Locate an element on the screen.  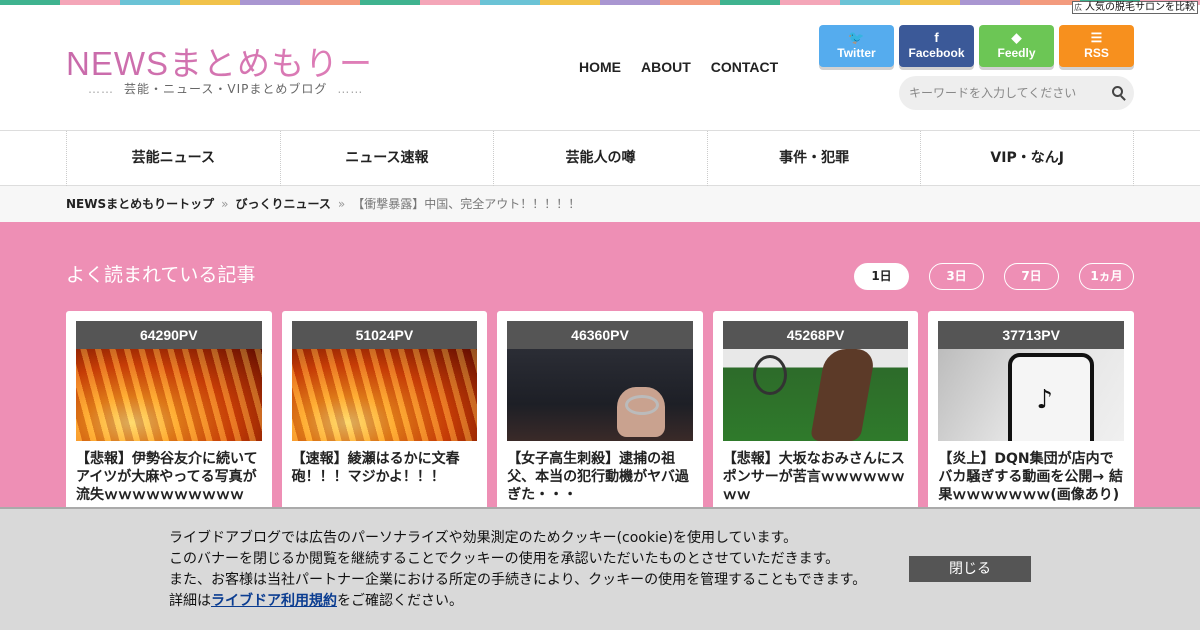
period-tabs: 1日 3日 7日 1ヵ月 is located at coordinates (994, 276).